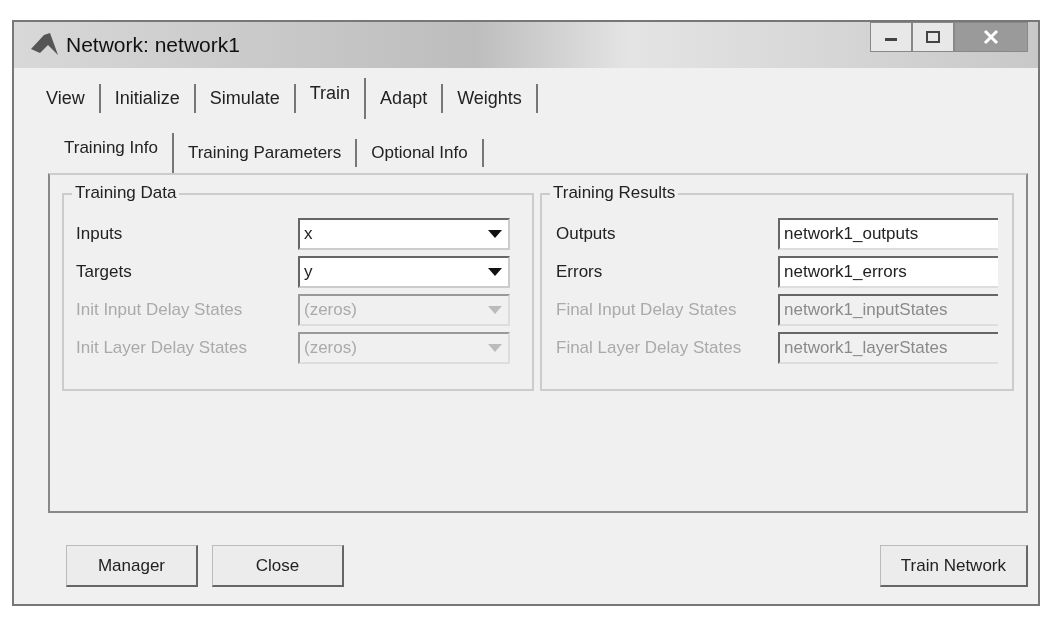 The image size is (1052, 619). I want to click on maximize-icon, so click(933, 37).